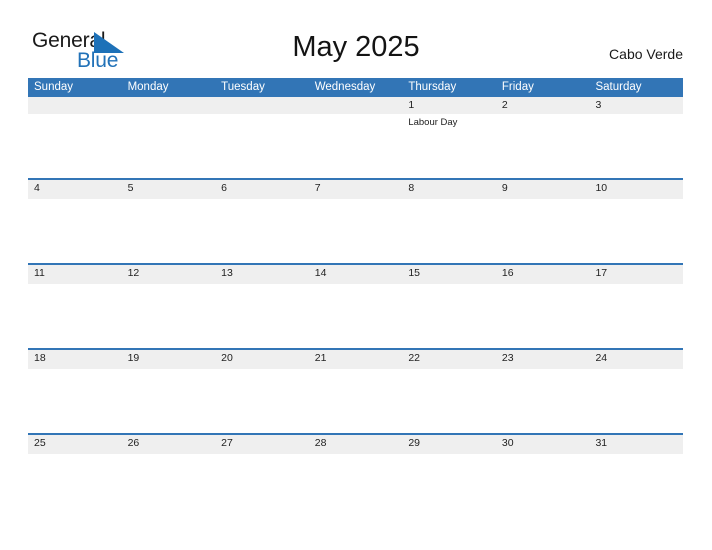 Image resolution: width=712 pixels, height=550 pixels. Describe the element at coordinates (543, 105) in the screenshot. I see `day-number: 2` at that location.